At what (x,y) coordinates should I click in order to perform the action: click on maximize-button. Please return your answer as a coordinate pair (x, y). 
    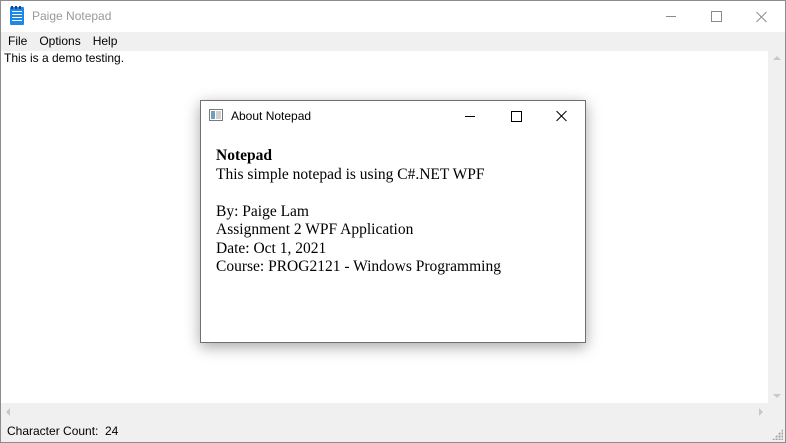
    Looking at the image, I should click on (716, 16).